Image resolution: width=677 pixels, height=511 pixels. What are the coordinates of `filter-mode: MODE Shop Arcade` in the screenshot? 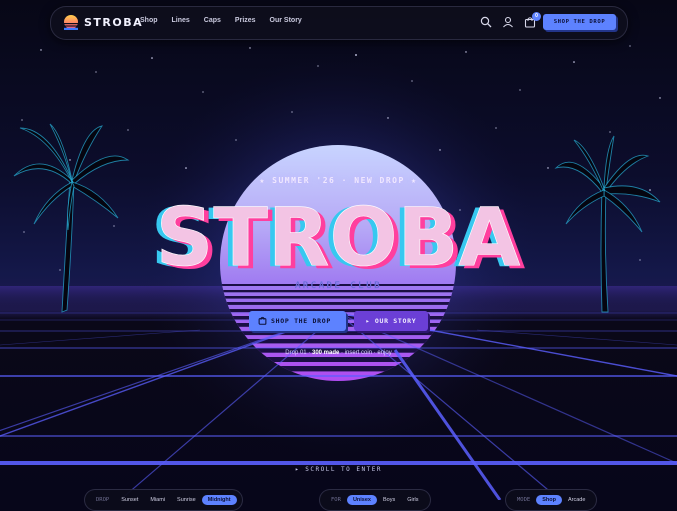 It's located at (551, 500).